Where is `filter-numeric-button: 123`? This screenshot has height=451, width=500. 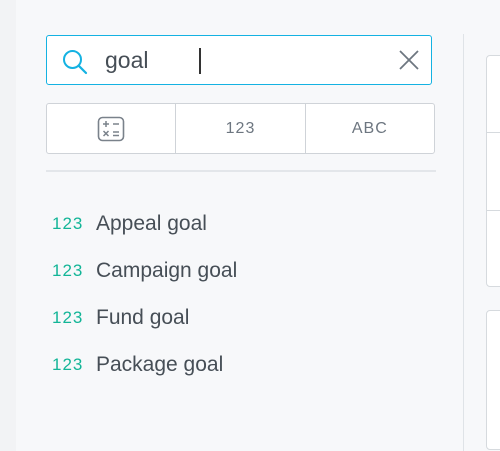 filter-numeric-button: 123 is located at coordinates (241, 128).